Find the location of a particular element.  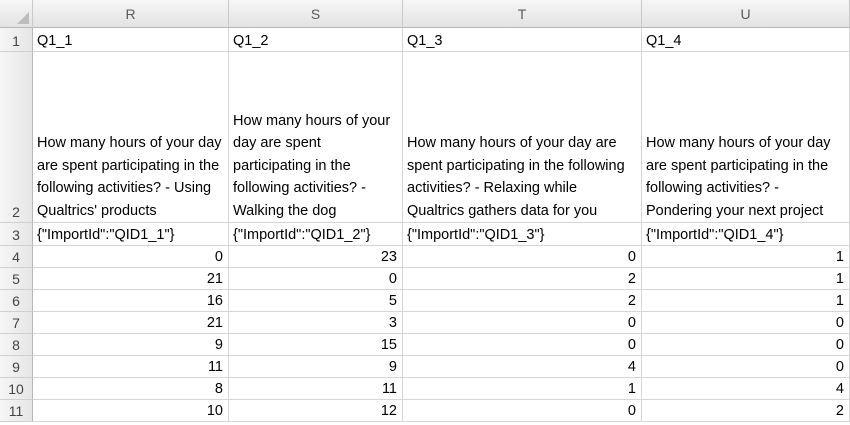

cell-r8: 9 is located at coordinates (131, 345).